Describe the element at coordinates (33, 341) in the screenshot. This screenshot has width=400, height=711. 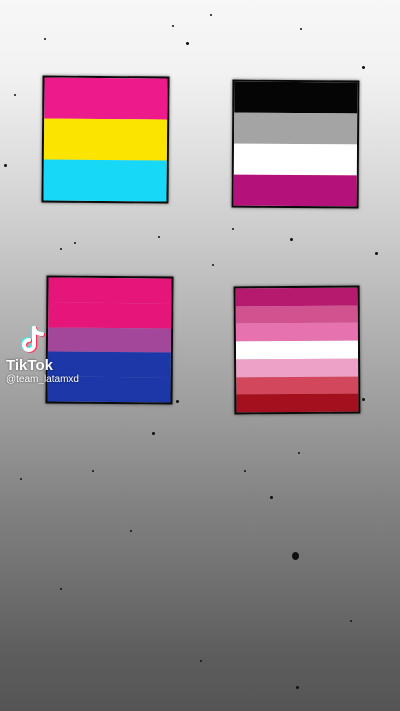
I see `tiktok-logo-icon` at that location.